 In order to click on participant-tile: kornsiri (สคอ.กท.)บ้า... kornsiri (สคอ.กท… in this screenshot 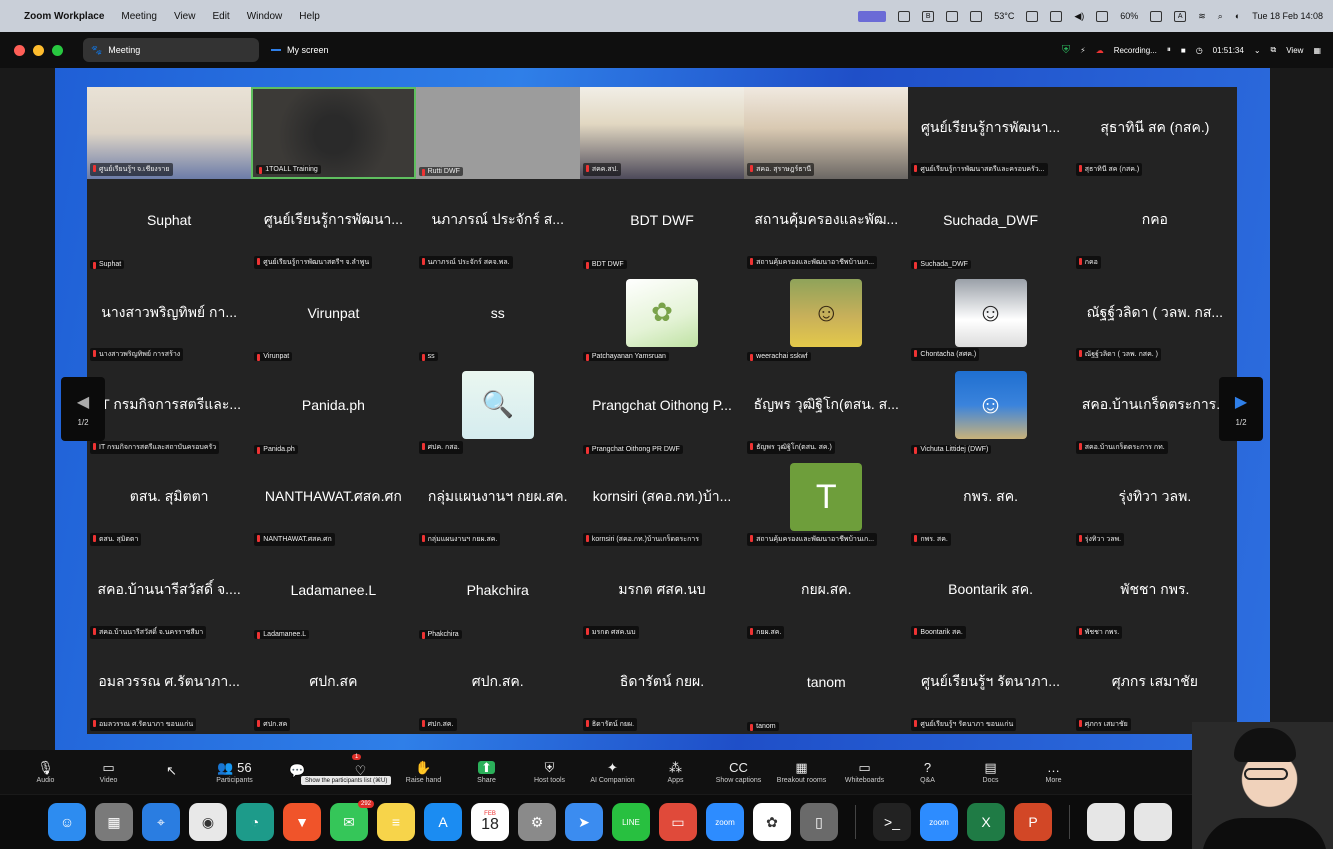, I will do `click(662, 503)`.